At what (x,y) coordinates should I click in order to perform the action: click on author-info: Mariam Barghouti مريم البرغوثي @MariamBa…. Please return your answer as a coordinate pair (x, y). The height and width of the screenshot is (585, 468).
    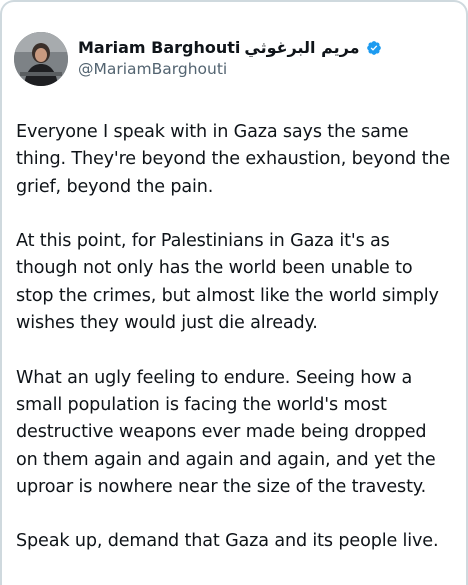
    Looking at the image, I should click on (230, 59).